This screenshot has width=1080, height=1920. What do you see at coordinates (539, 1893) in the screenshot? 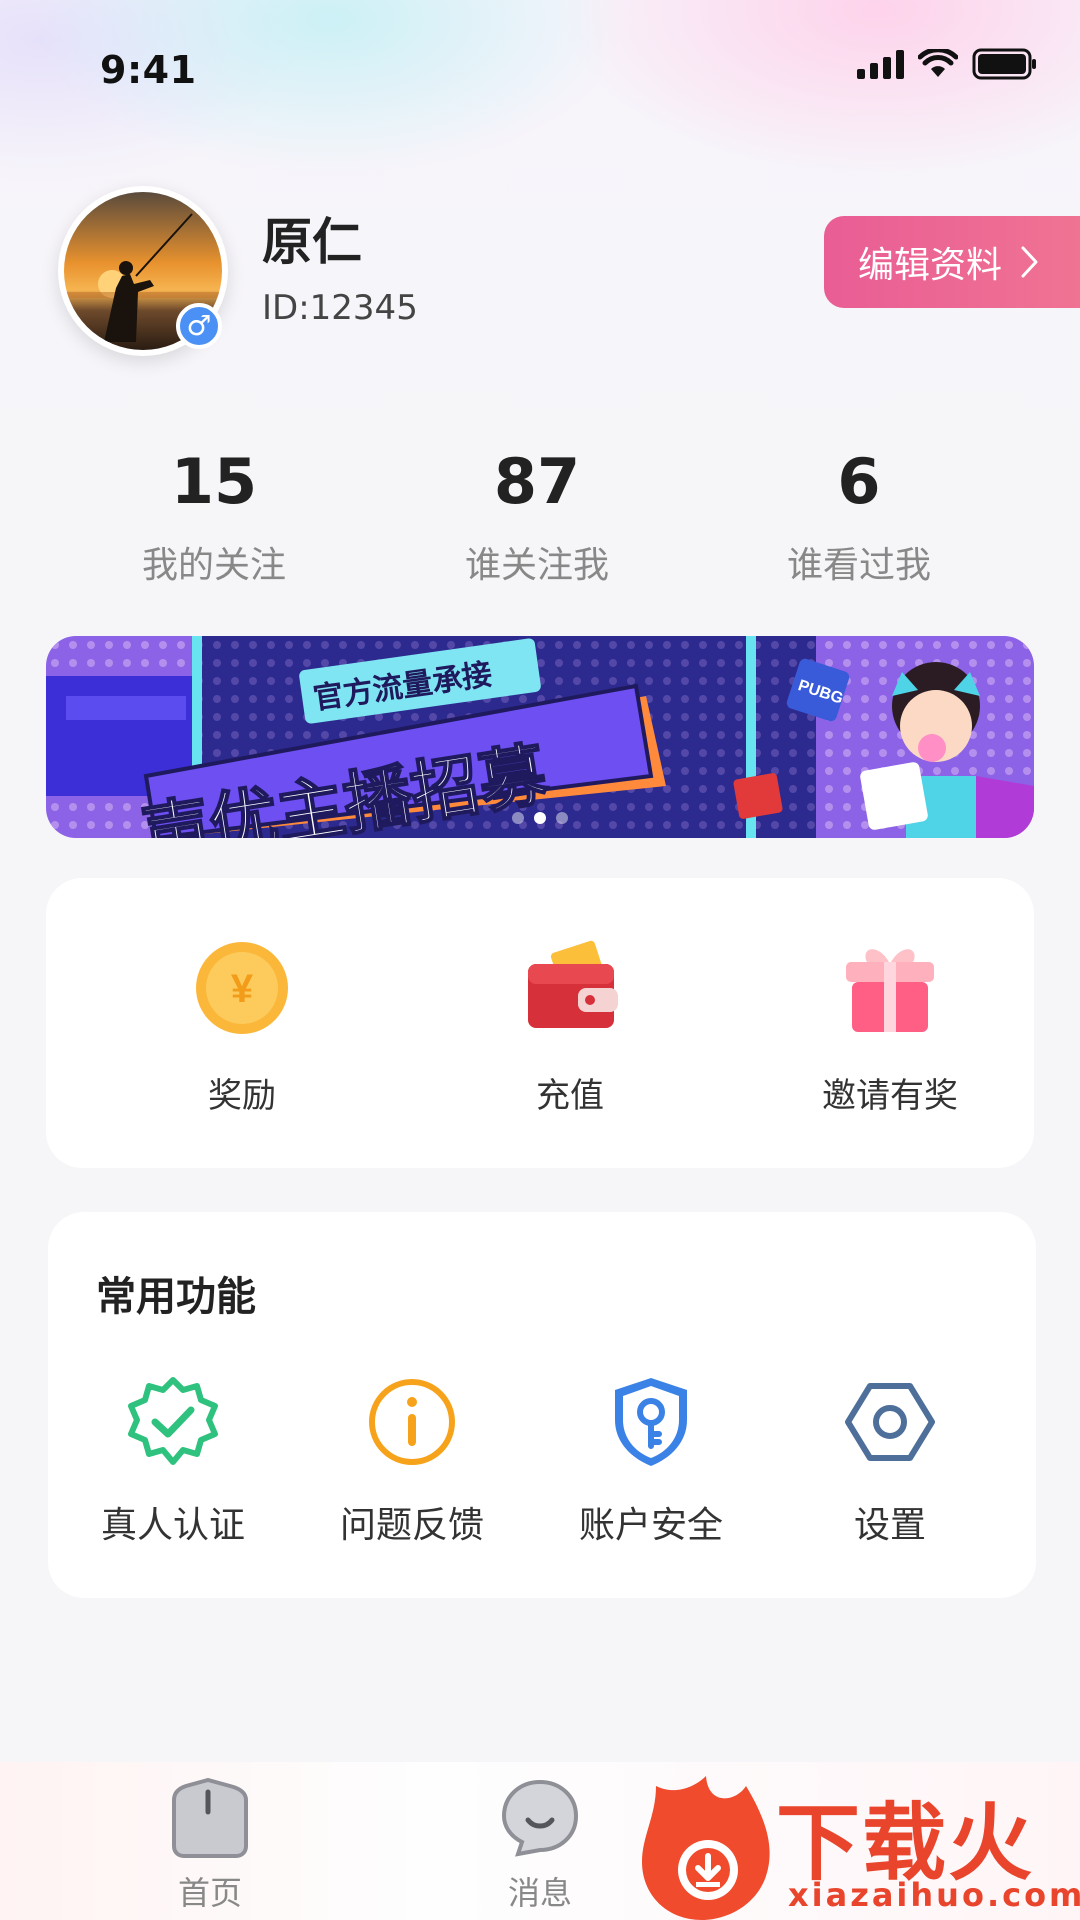
I see `tab-messages-label: 消息` at bounding box center [539, 1893].